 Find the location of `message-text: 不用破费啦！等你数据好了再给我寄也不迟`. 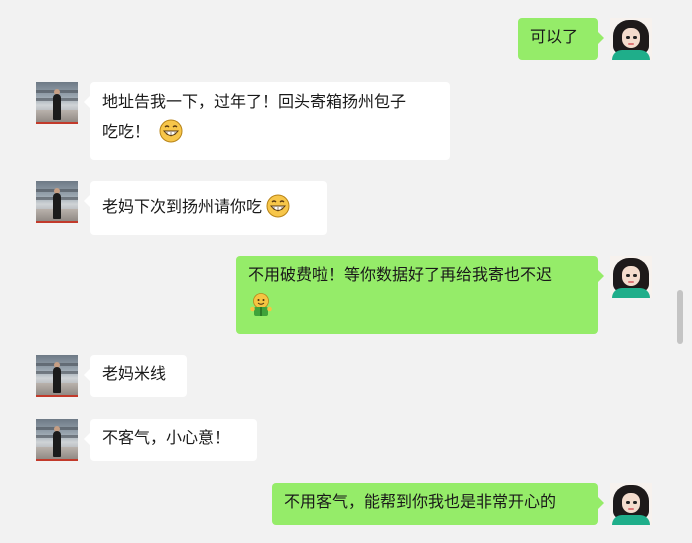

message-text: 不用破费啦！等你数据好了再给我寄也不迟 is located at coordinates (400, 274).